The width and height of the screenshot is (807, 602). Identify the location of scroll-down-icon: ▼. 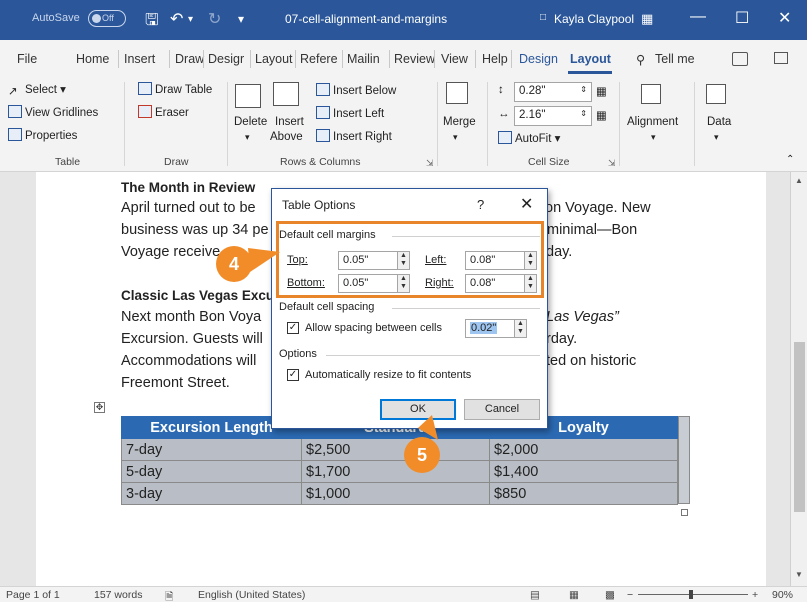
(799, 574).